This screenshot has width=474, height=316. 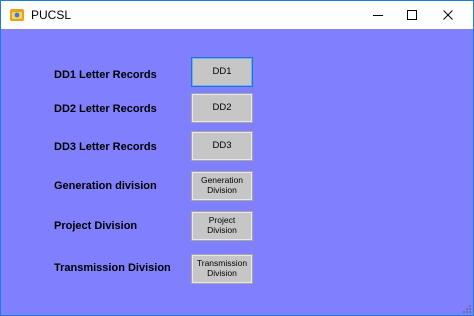 I want to click on dd3-button: DD3, so click(x=222, y=146).